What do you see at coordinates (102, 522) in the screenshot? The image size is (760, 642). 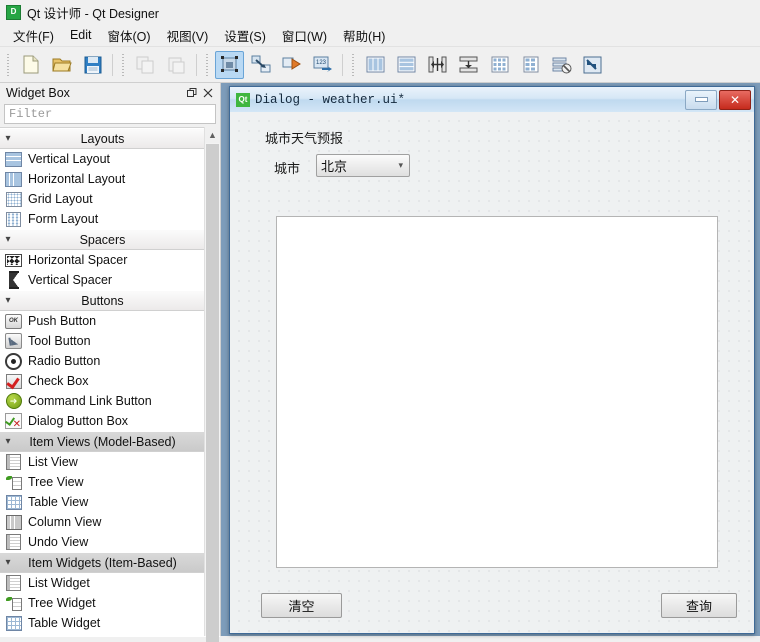 I see `widget-item-column-view: Column View` at bounding box center [102, 522].